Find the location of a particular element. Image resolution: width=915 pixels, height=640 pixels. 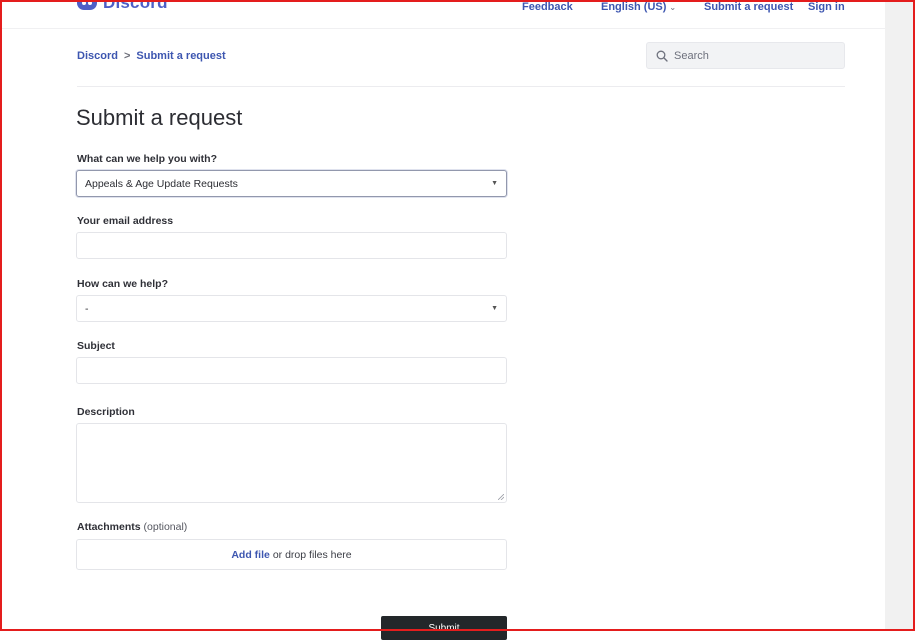

email-field is located at coordinates (291, 245).